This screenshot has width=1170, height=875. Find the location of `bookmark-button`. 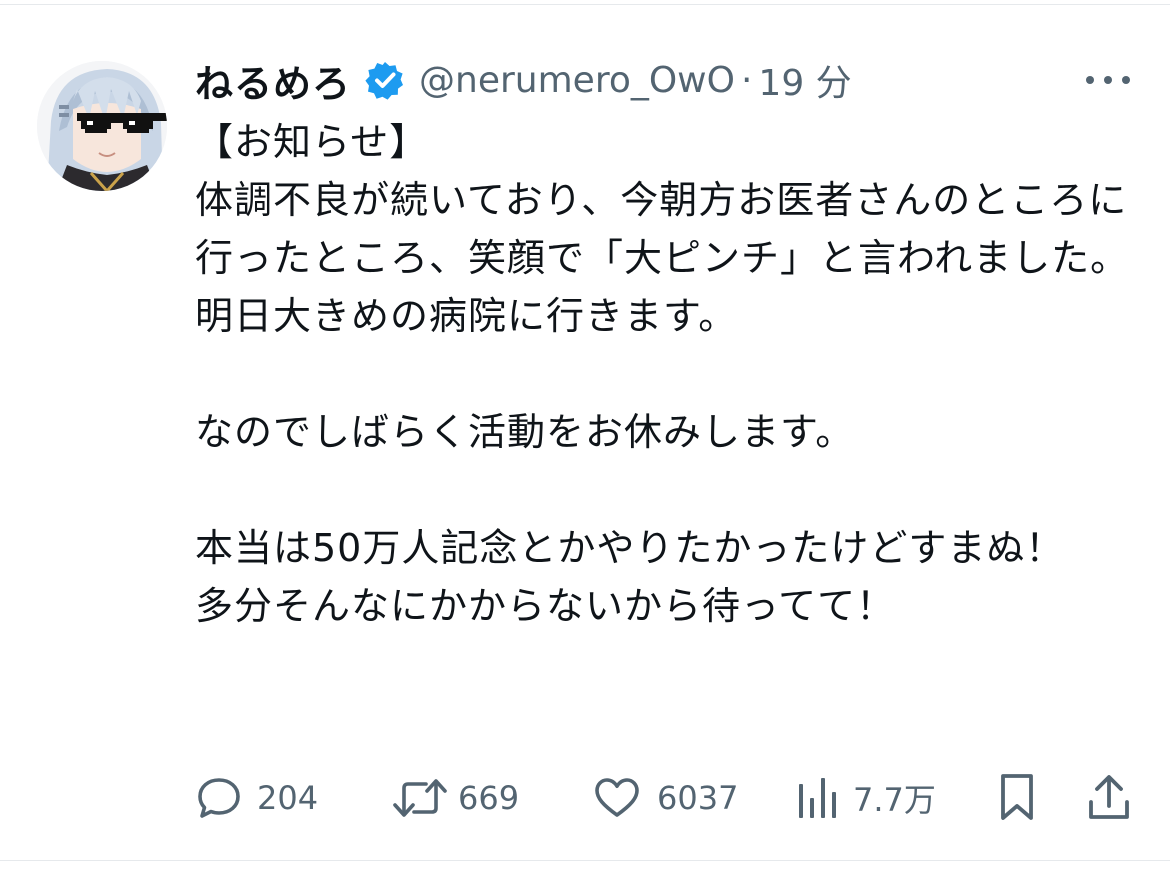

bookmark-button is located at coordinates (1017, 798).